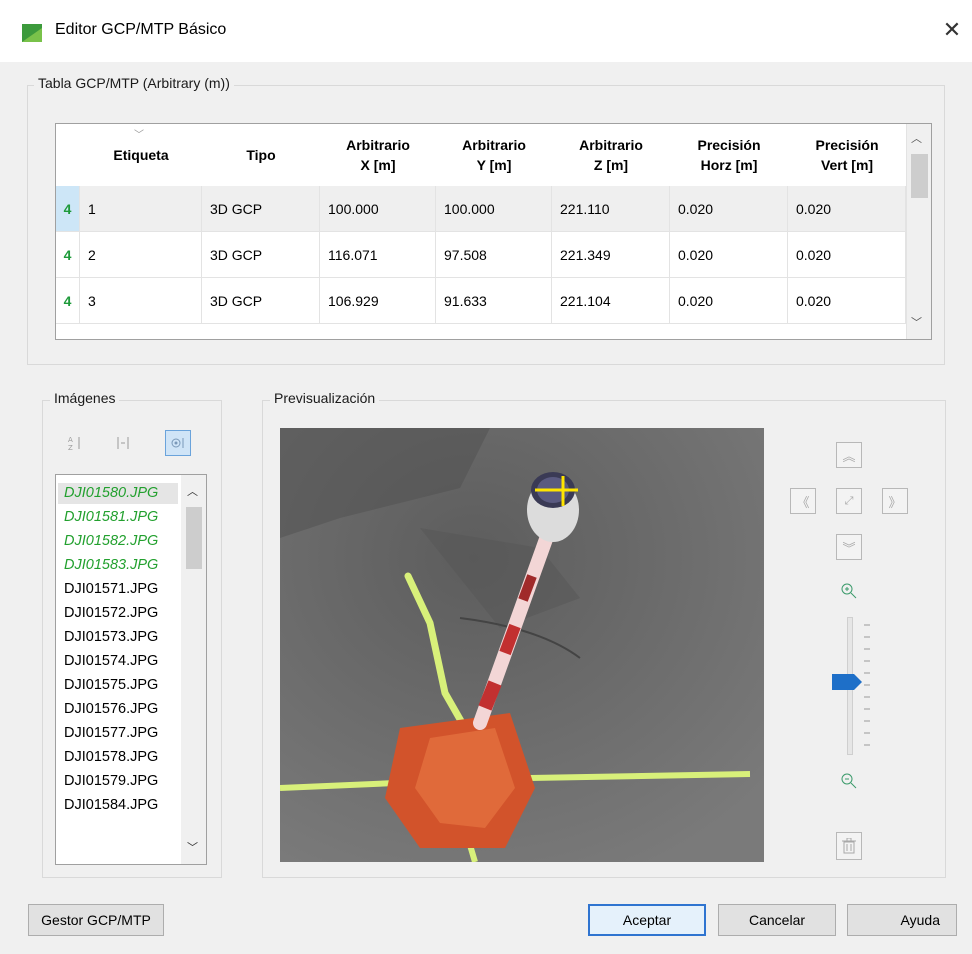 Image resolution: width=972 pixels, height=954 pixels. I want to click on sort-az-icon: AZ, so click(75, 443).